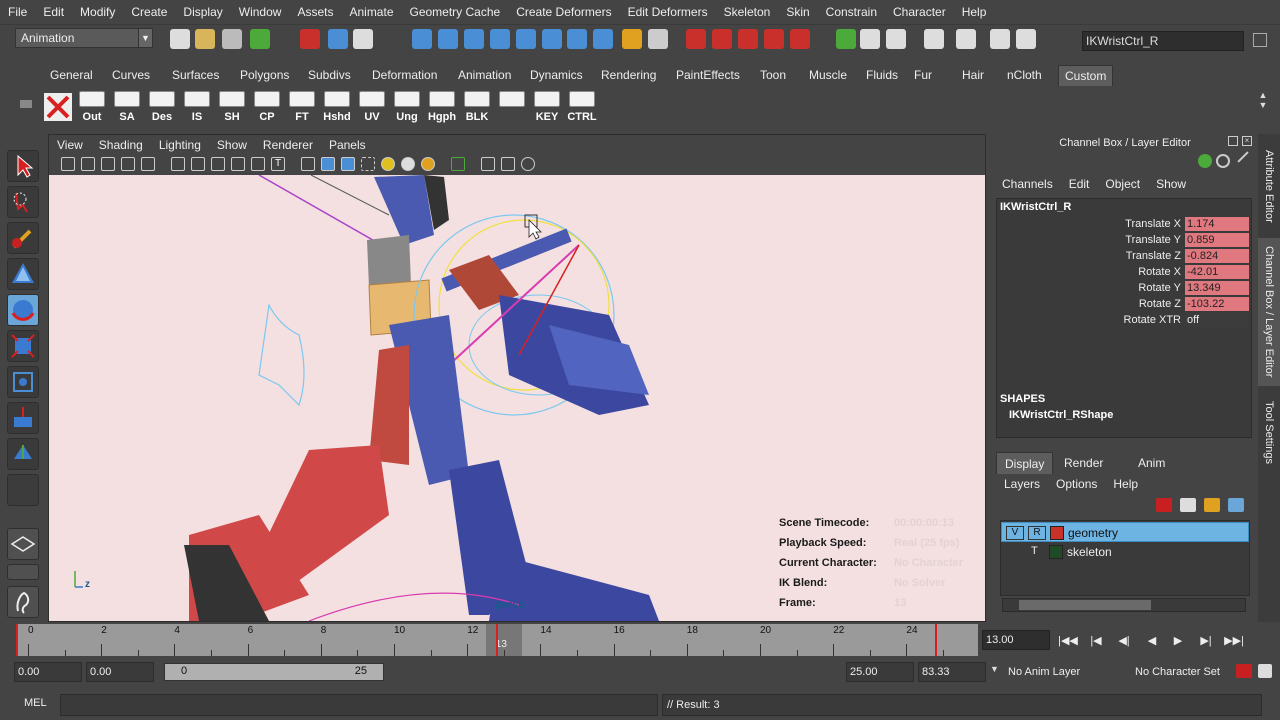 This screenshot has width=1280, height=720. Describe the element at coordinates (774, 39) in the screenshot. I see `hypershade-icon` at that location.